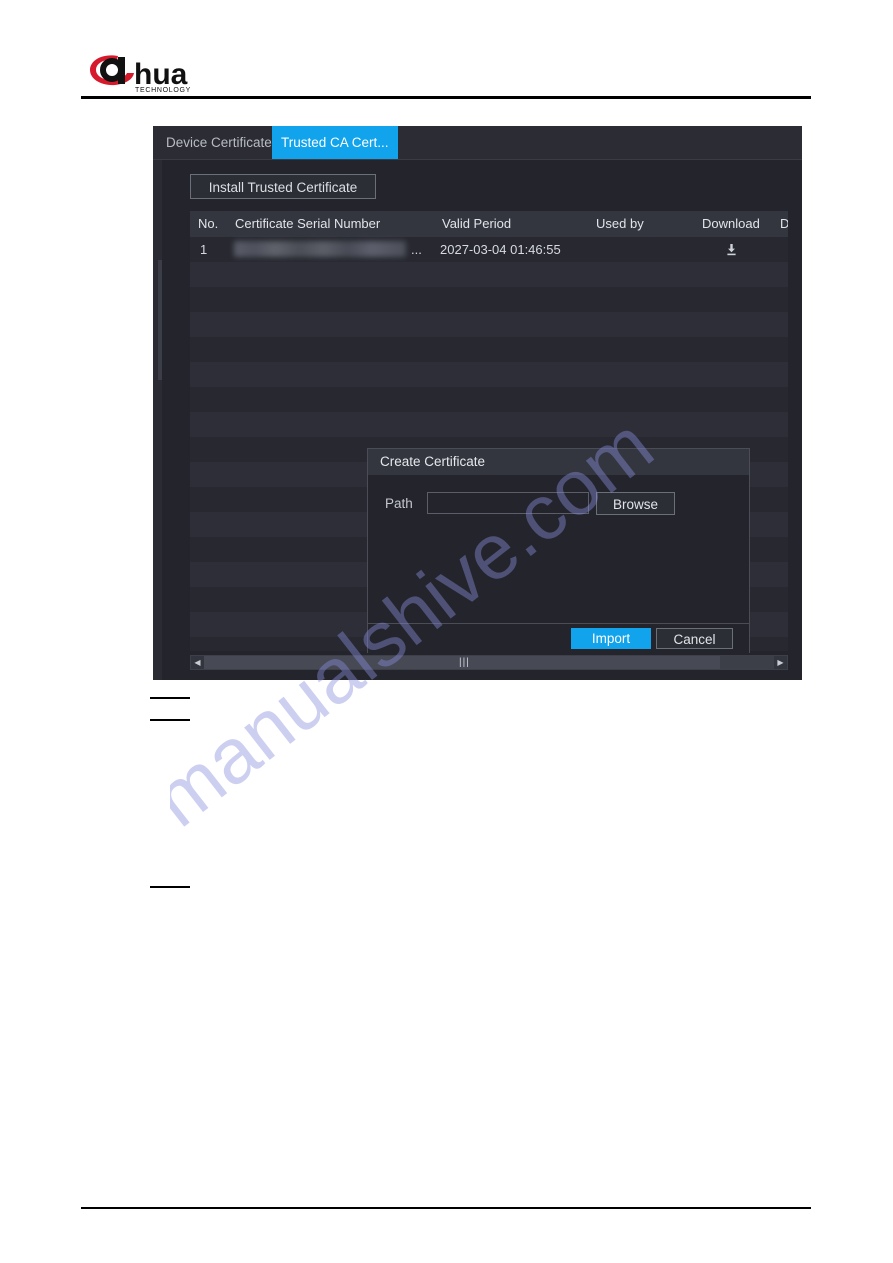 The image size is (893, 1263). What do you see at coordinates (399, 503) in the screenshot?
I see `path-label: Path` at bounding box center [399, 503].